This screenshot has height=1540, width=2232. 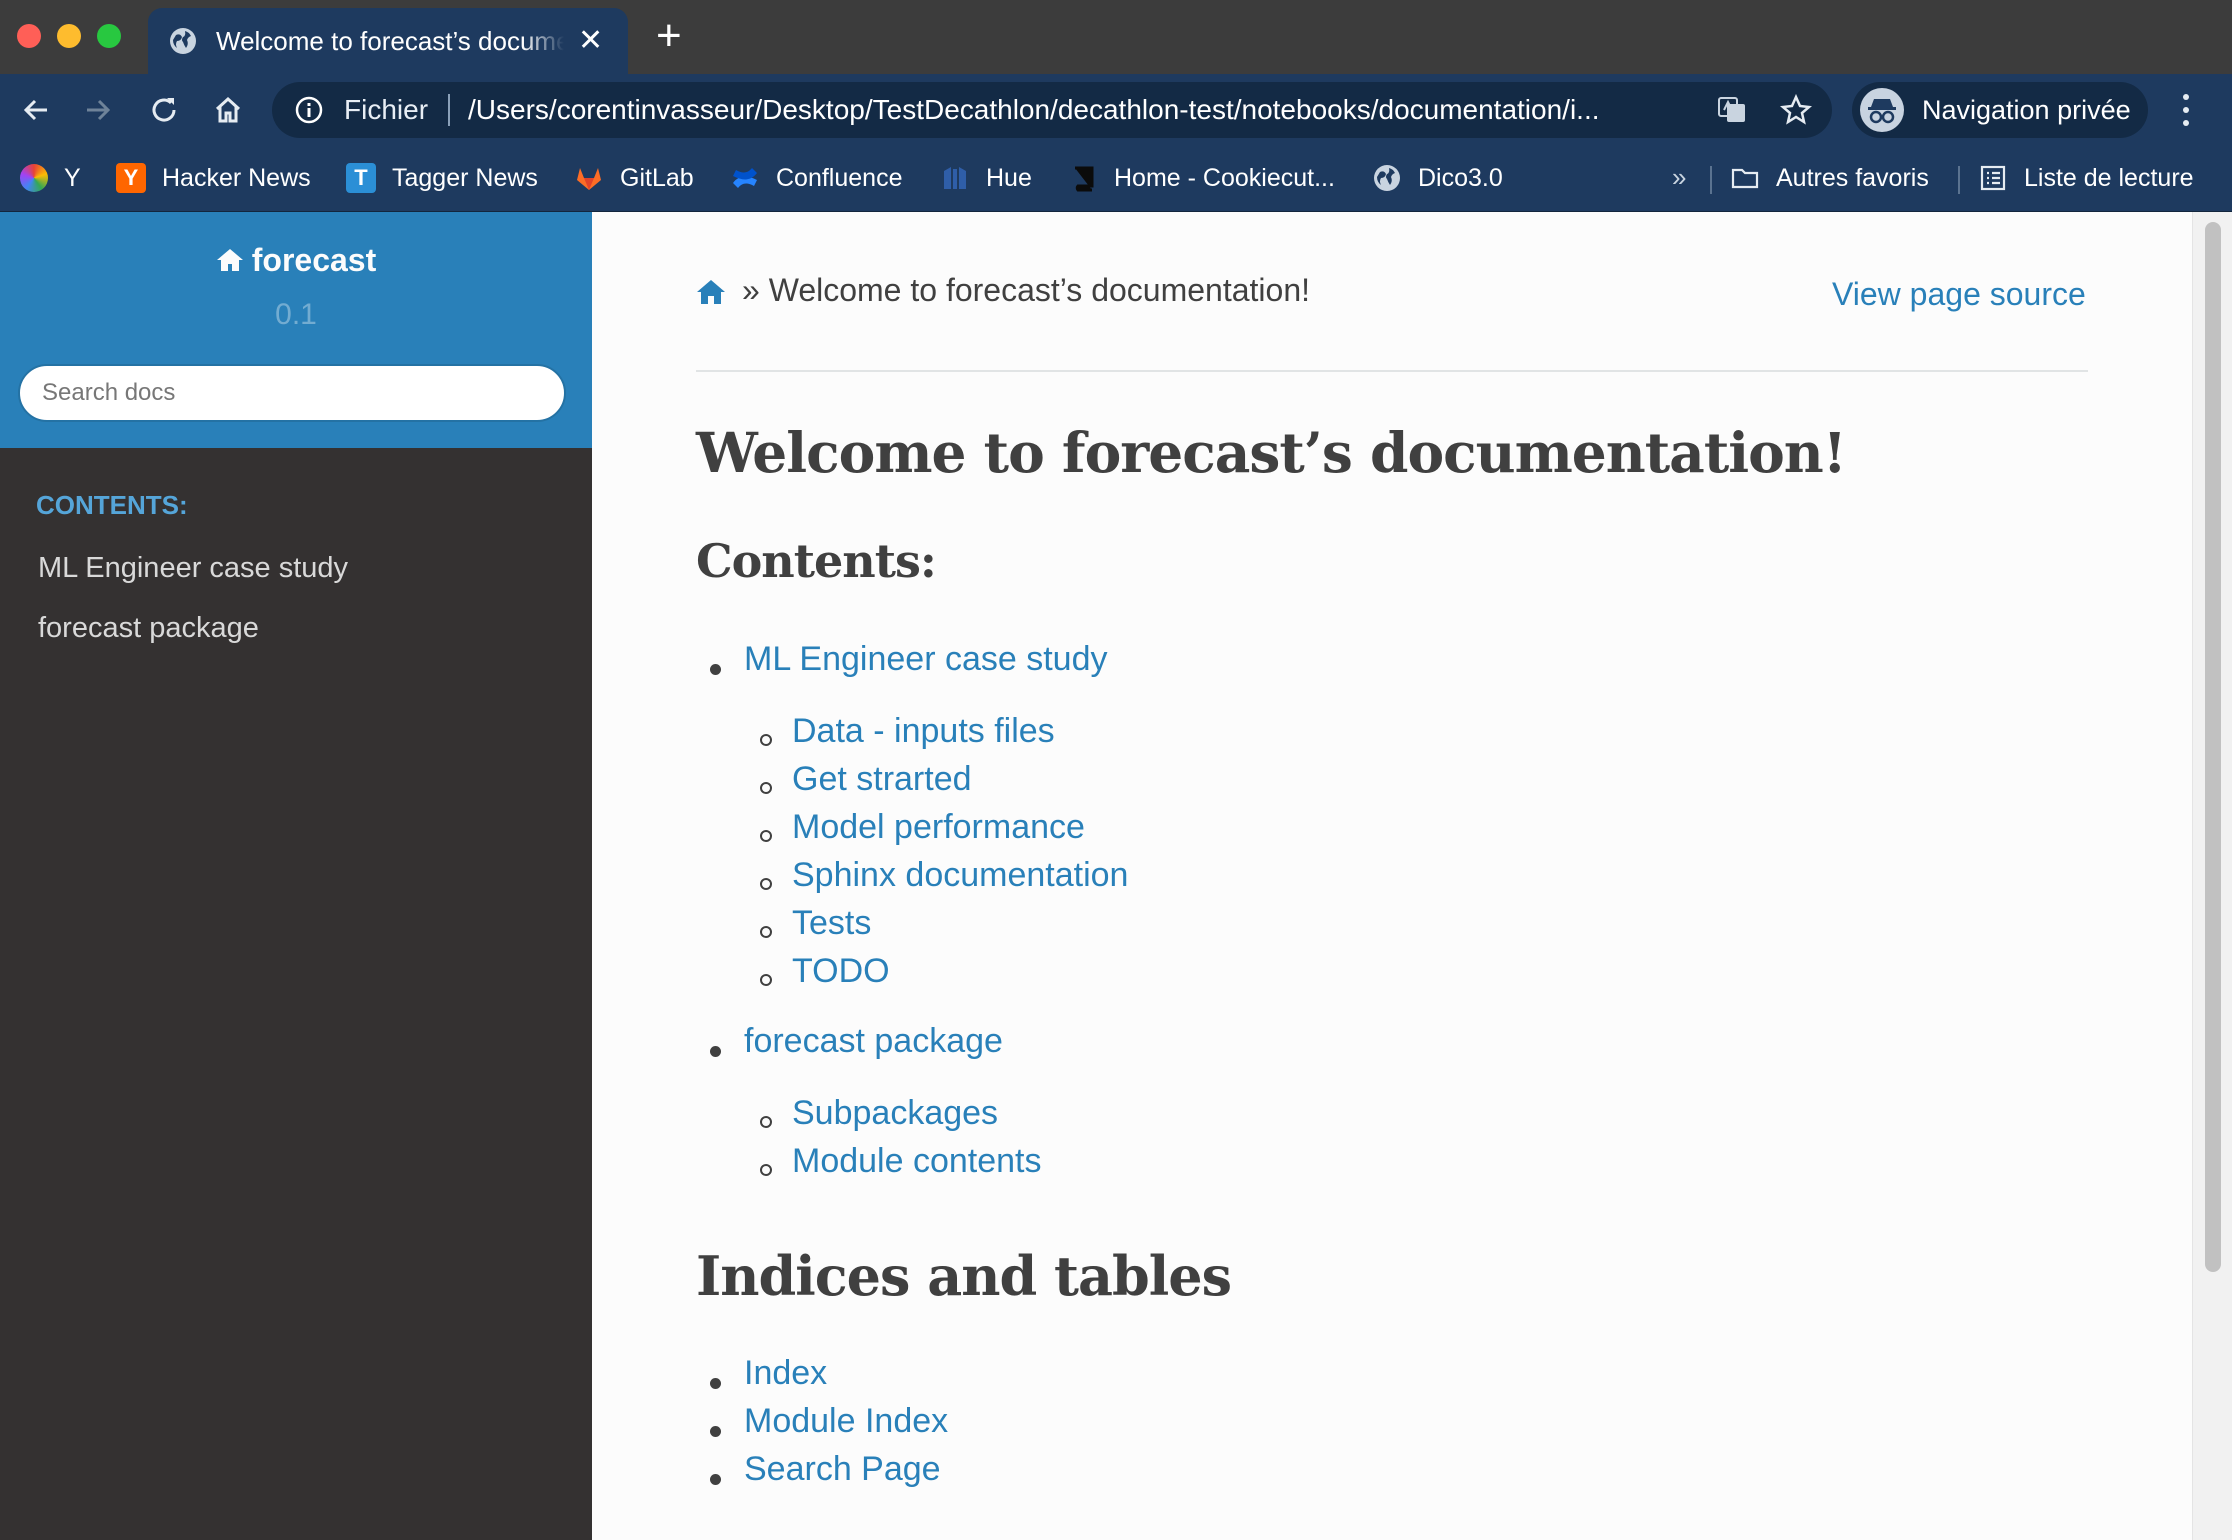 I want to click on arrow-left-icon, so click(x=35, y=110).